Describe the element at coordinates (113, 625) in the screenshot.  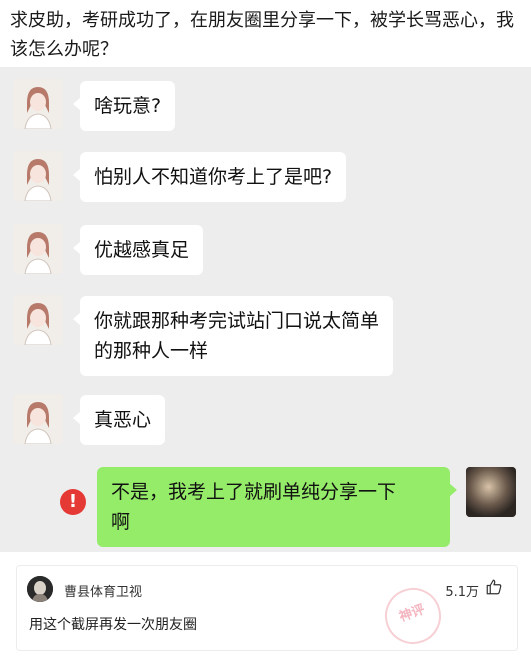
I see `comment-text: 用这个截屏再发一次朋友圈` at that location.